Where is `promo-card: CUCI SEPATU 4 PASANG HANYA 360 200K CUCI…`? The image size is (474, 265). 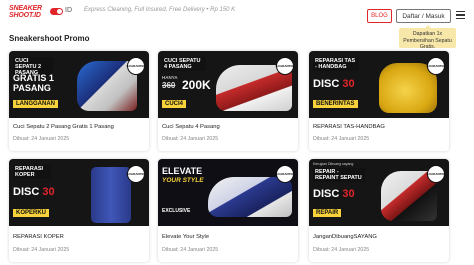 promo-card: CUCI SEPATU 4 PASANG HANYA 360 200K CUCI… is located at coordinates (228, 101).